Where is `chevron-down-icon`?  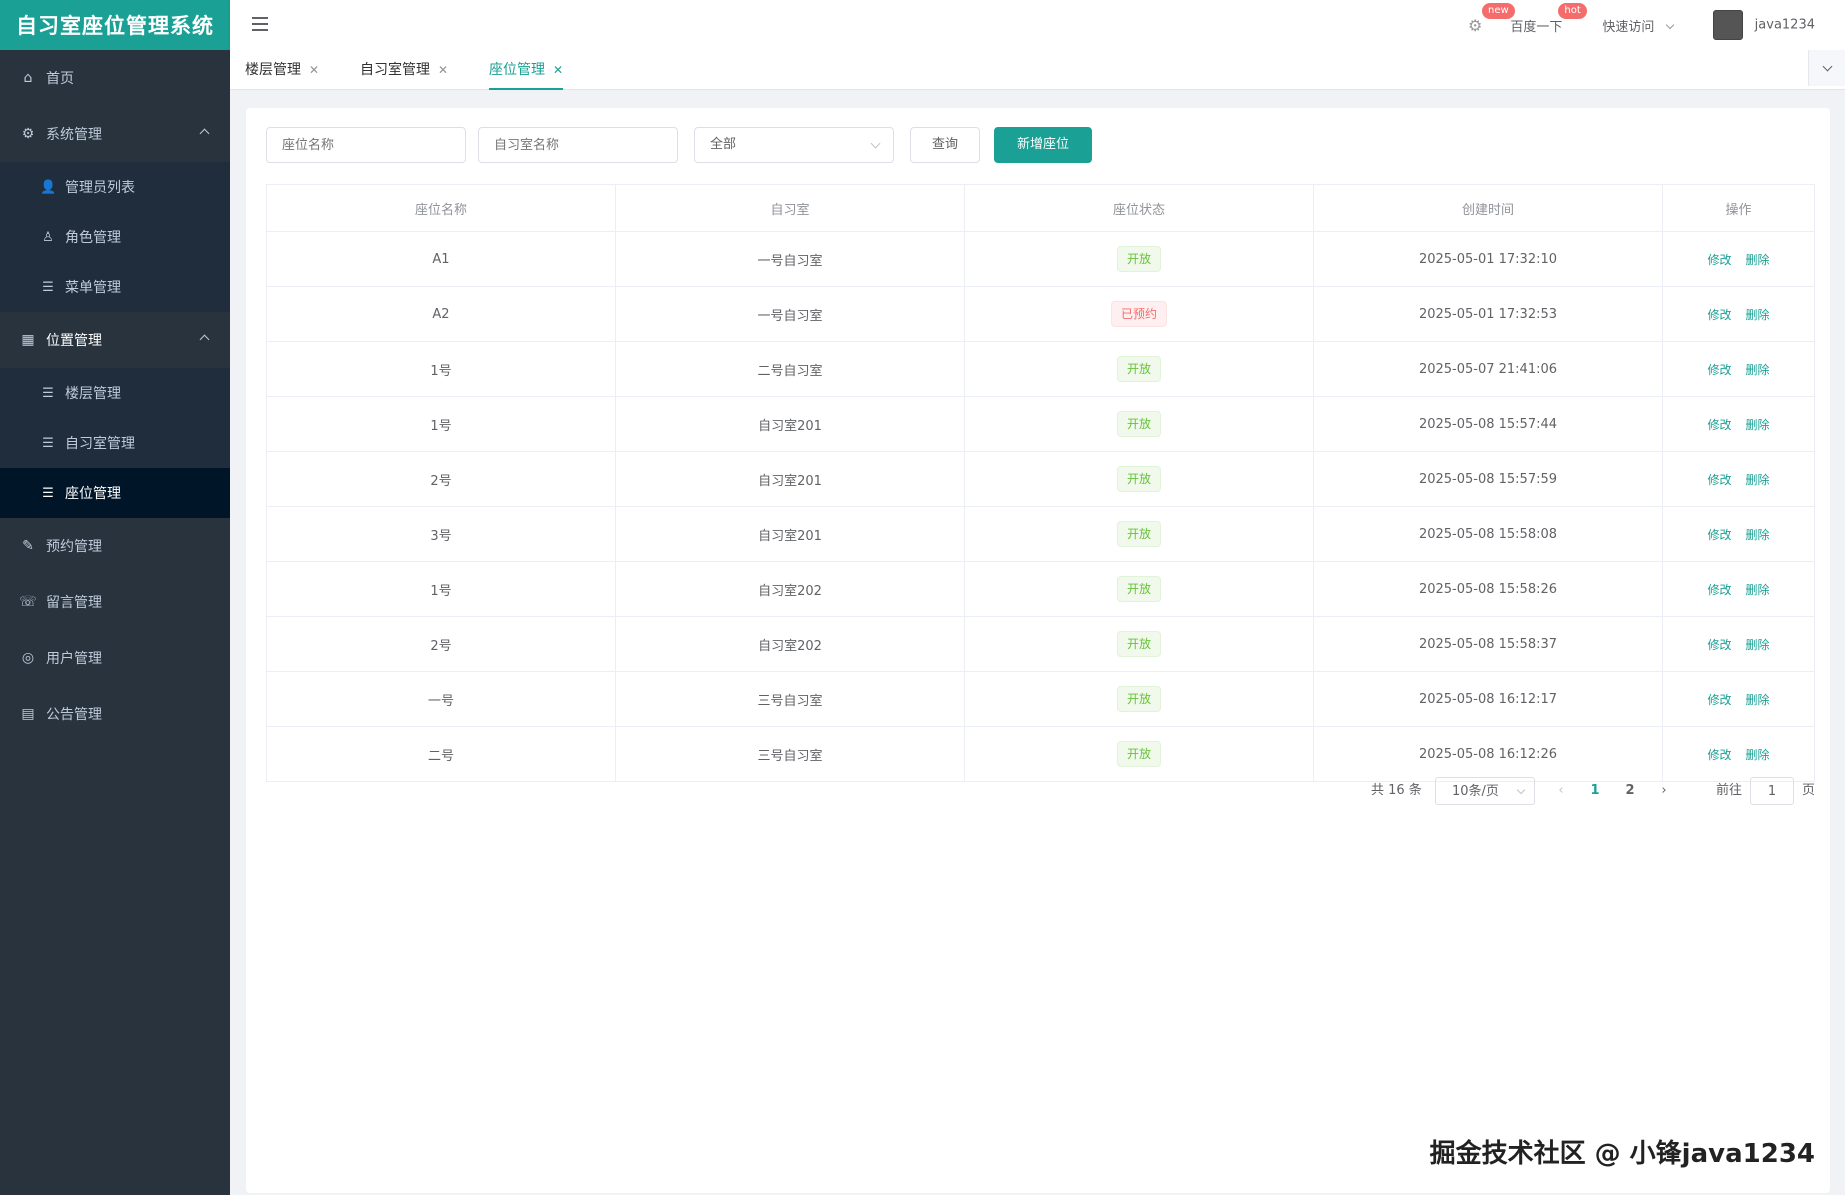
chevron-down-icon is located at coordinates (1669, 24).